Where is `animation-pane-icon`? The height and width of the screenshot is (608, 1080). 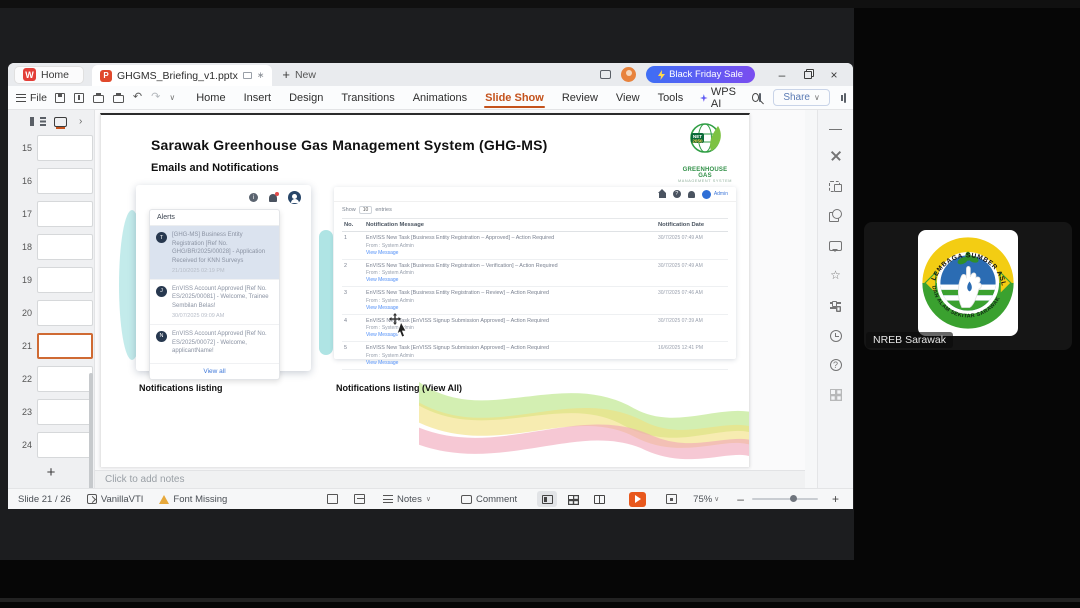
animation-pane-icon is located at coordinates (835, 185).